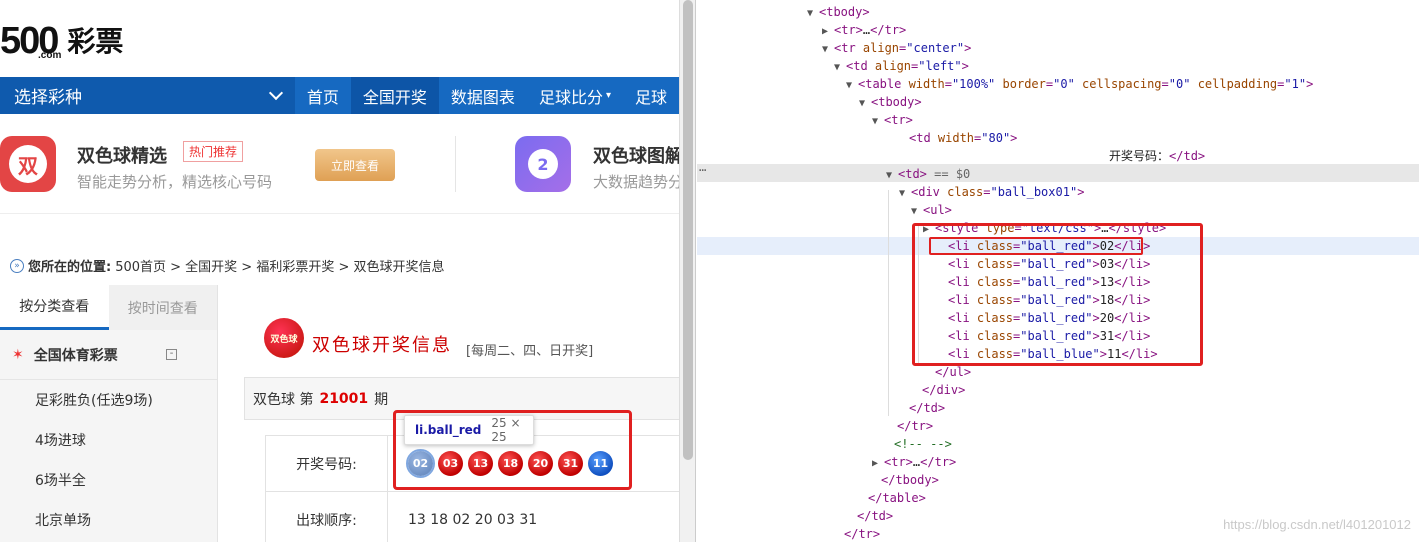  What do you see at coordinates (108, 440) in the screenshot?
I see `sidebar-item: 4场进球` at bounding box center [108, 440].